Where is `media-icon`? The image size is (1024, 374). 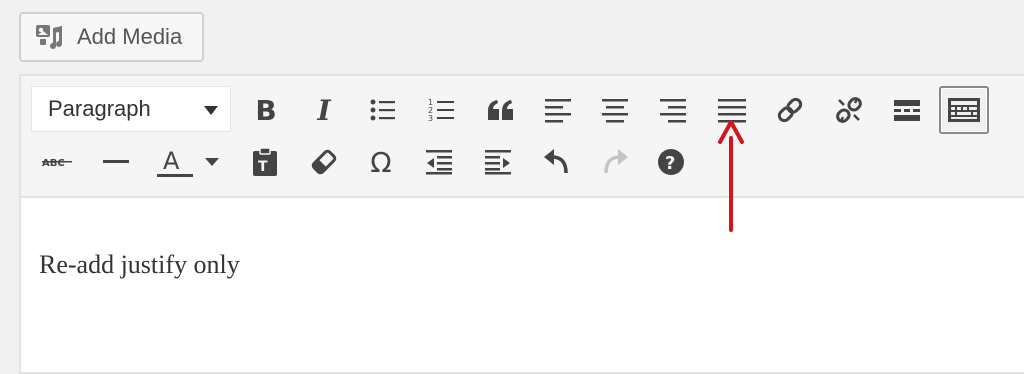 media-icon is located at coordinates (49, 37).